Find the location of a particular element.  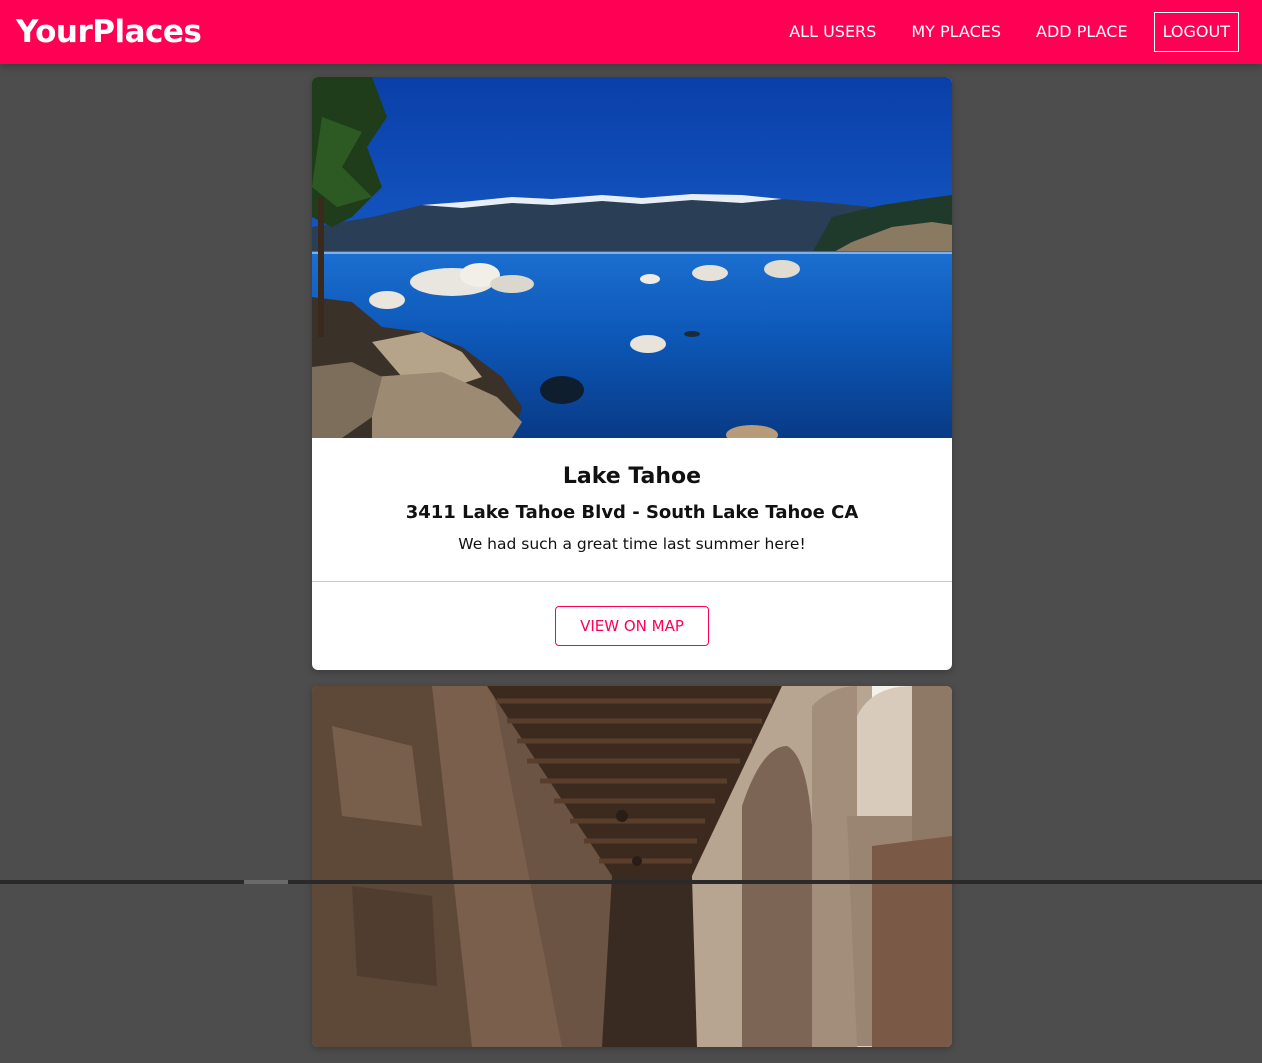

horizontal-scrollbar is located at coordinates (631, 882).